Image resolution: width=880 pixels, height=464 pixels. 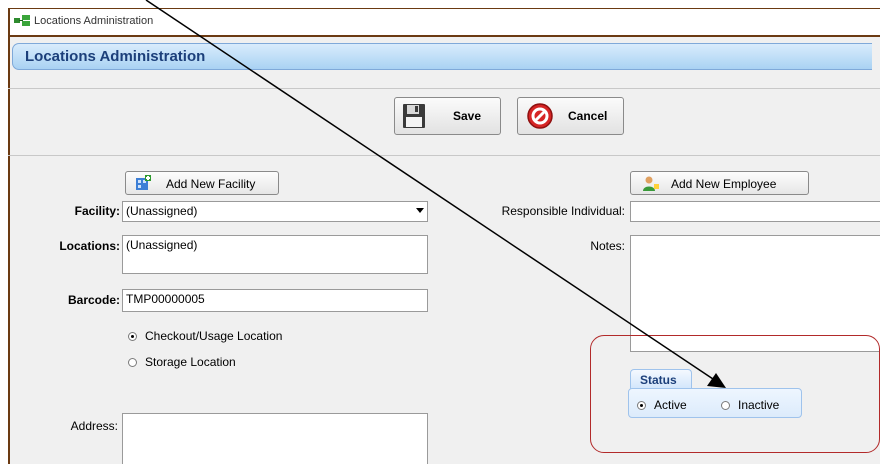 I want to click on annotation-arrowhead-icon, so click(x=716, y=380).